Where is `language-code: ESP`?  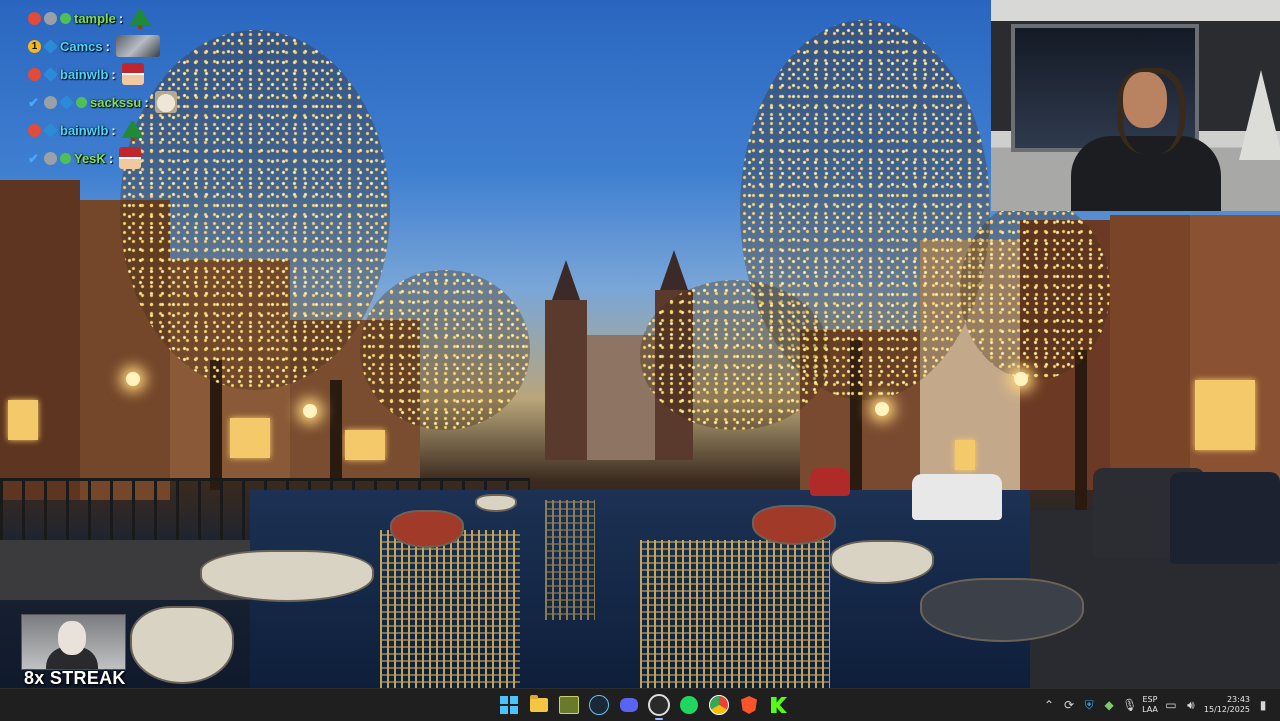
language-code: ESP is located at coordinates (1150, 699).